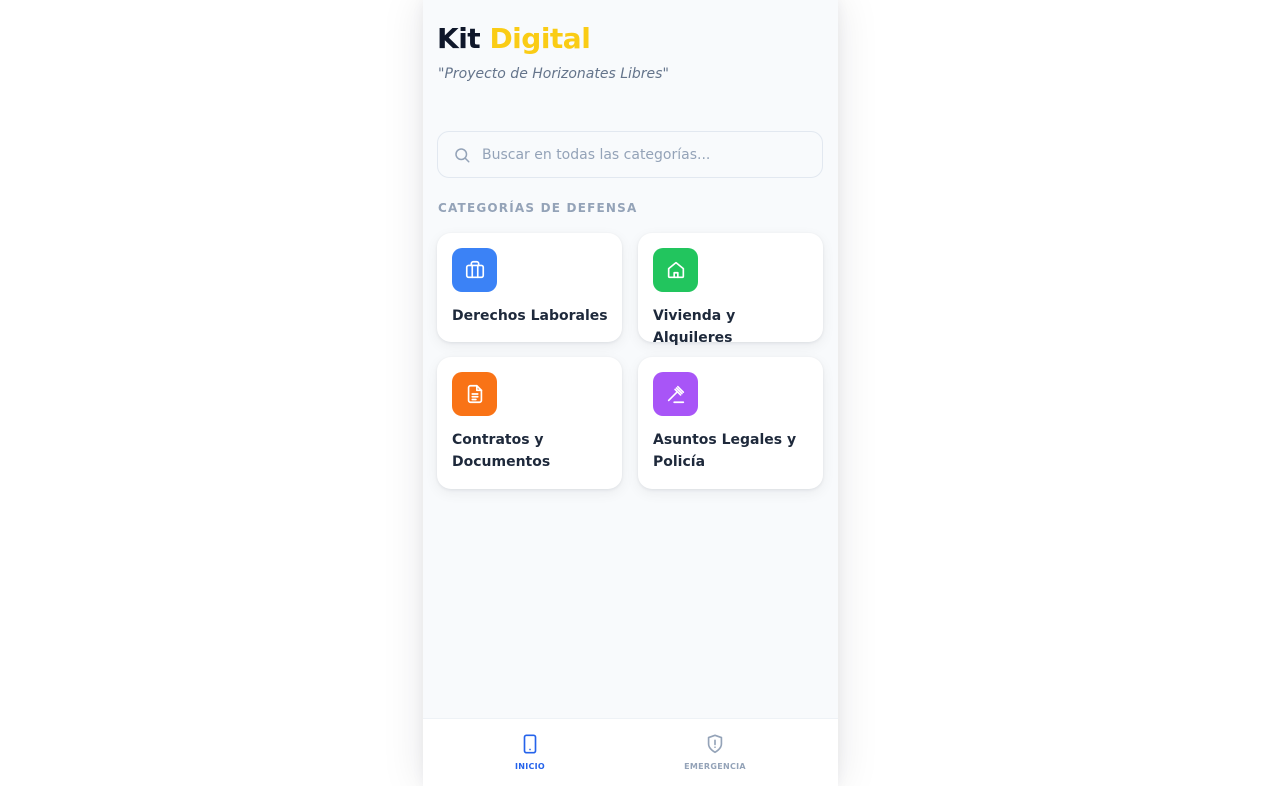  What do you see at coordinates (540, 38) in the screenshot?
I see `app-title-accent: Digital` at bounding box center [540, 38].